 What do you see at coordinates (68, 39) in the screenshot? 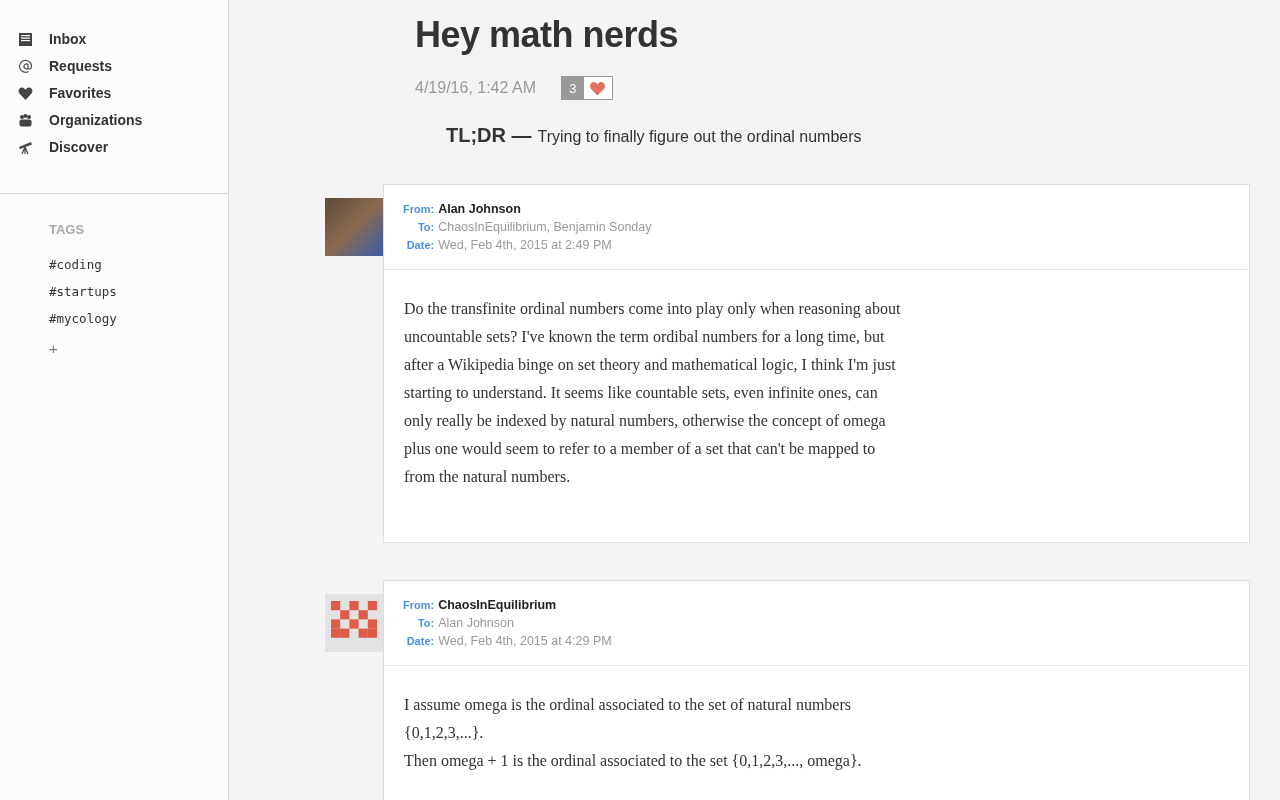
I see `nav-label: Inbox` at bounding box center [68, 39].